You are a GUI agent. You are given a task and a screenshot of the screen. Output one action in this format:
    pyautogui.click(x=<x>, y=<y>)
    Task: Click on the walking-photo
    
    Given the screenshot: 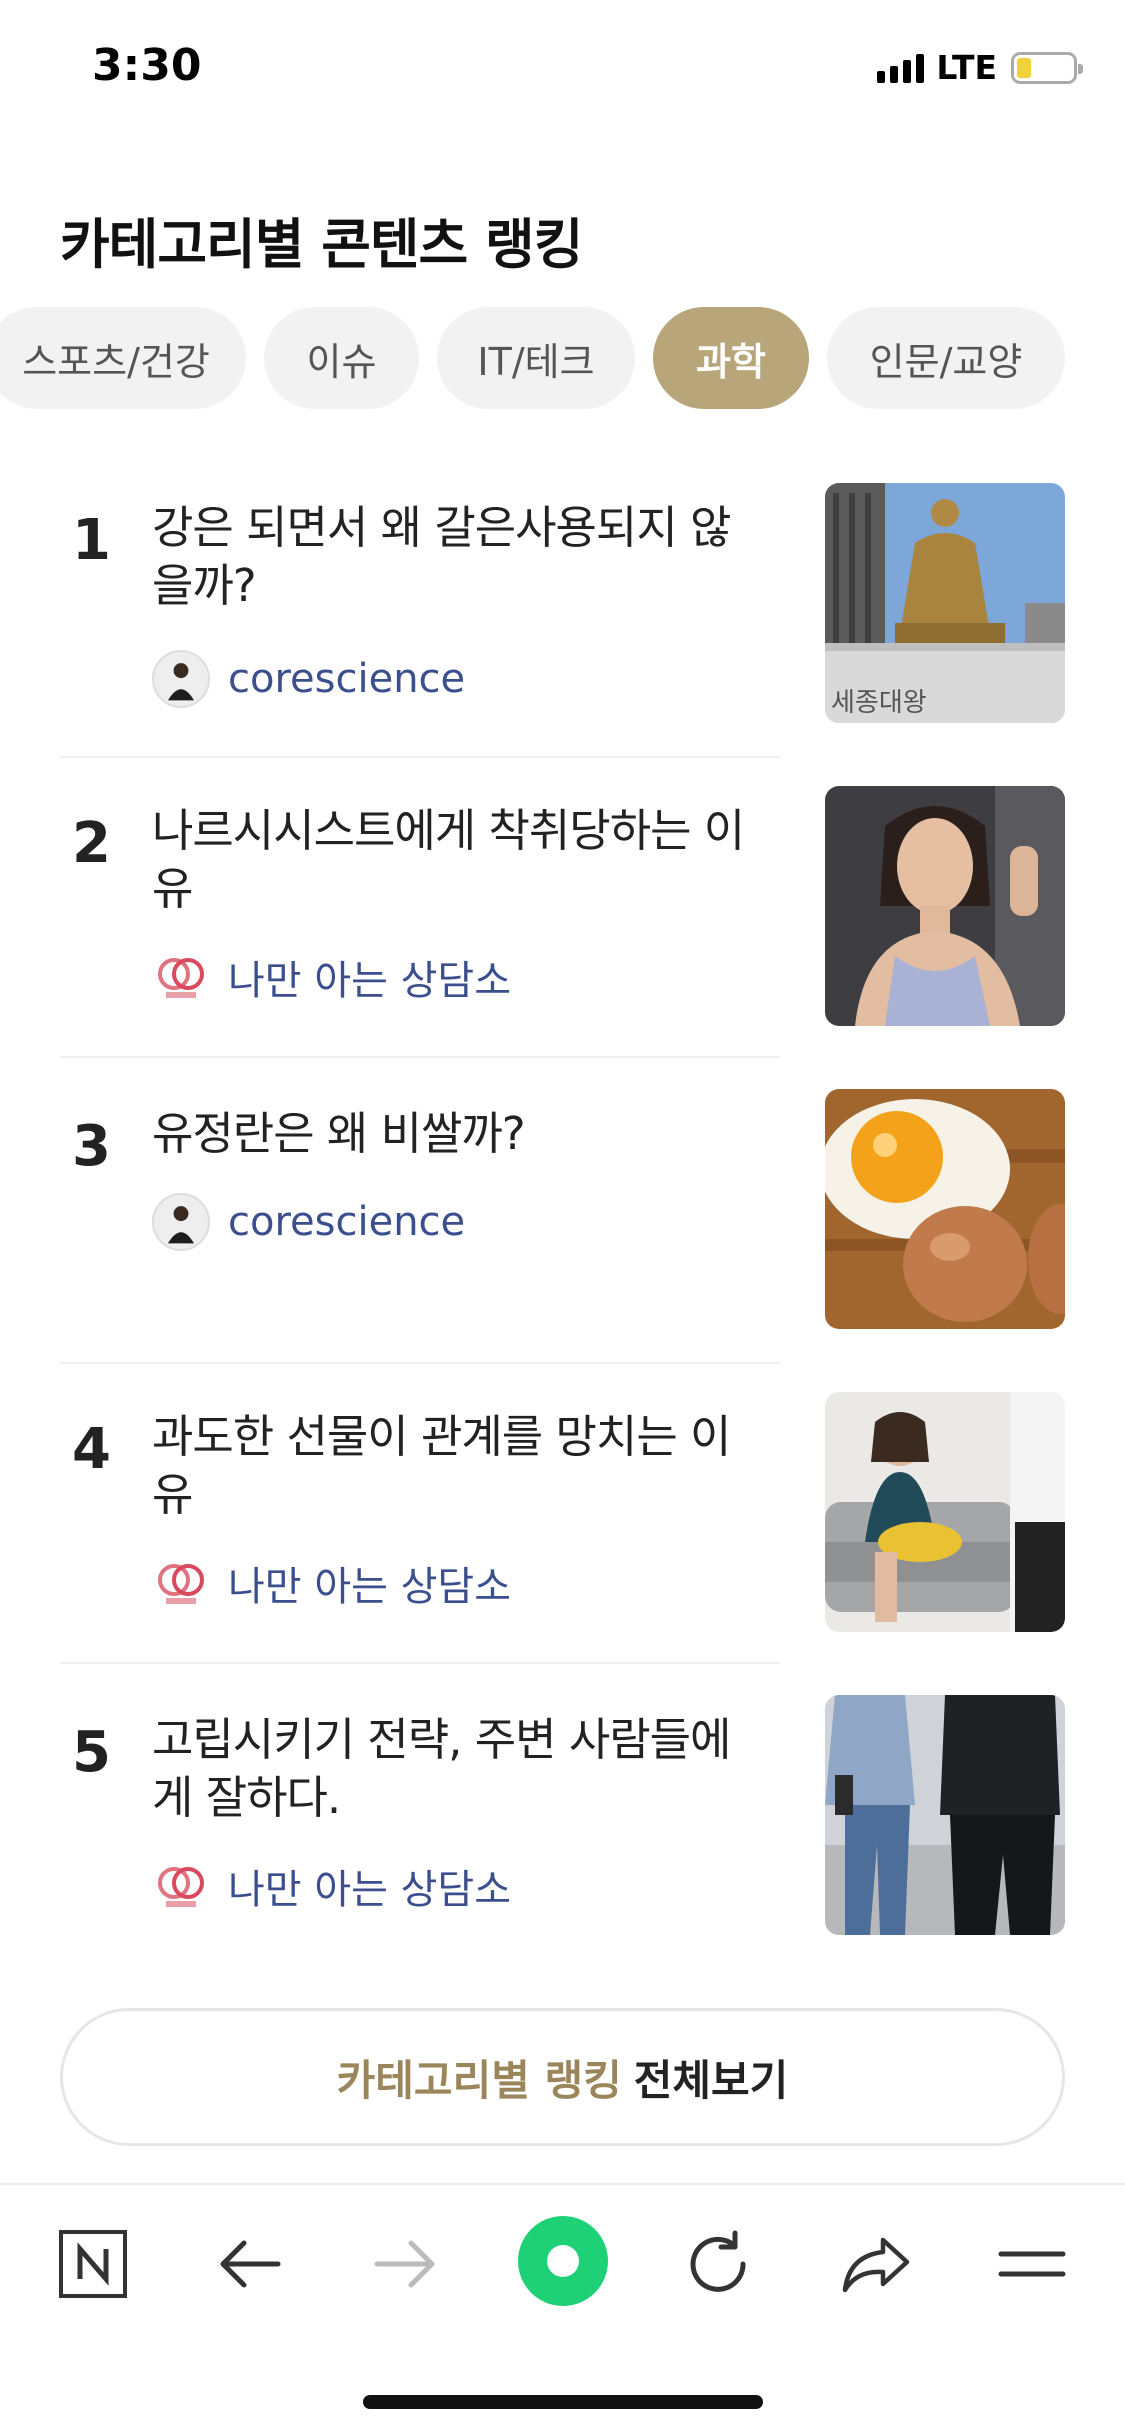 What is the action you would take?
    pyautogui.click(x=945, y=1815)
    